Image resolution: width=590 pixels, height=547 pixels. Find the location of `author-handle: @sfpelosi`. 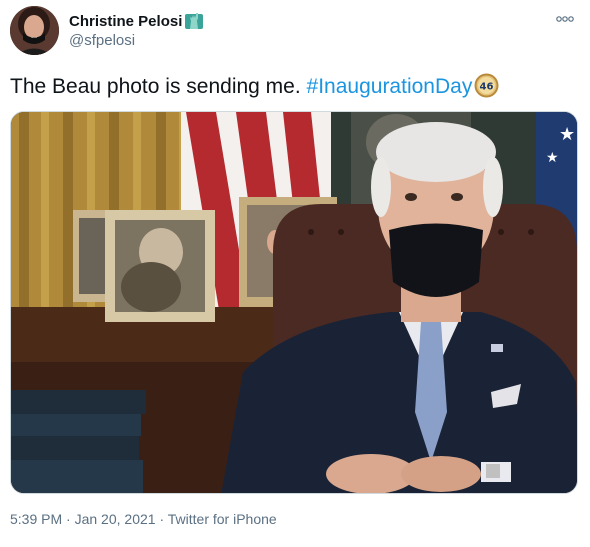

author-handle: @sfpelosi is located at coordinates (102, 40).